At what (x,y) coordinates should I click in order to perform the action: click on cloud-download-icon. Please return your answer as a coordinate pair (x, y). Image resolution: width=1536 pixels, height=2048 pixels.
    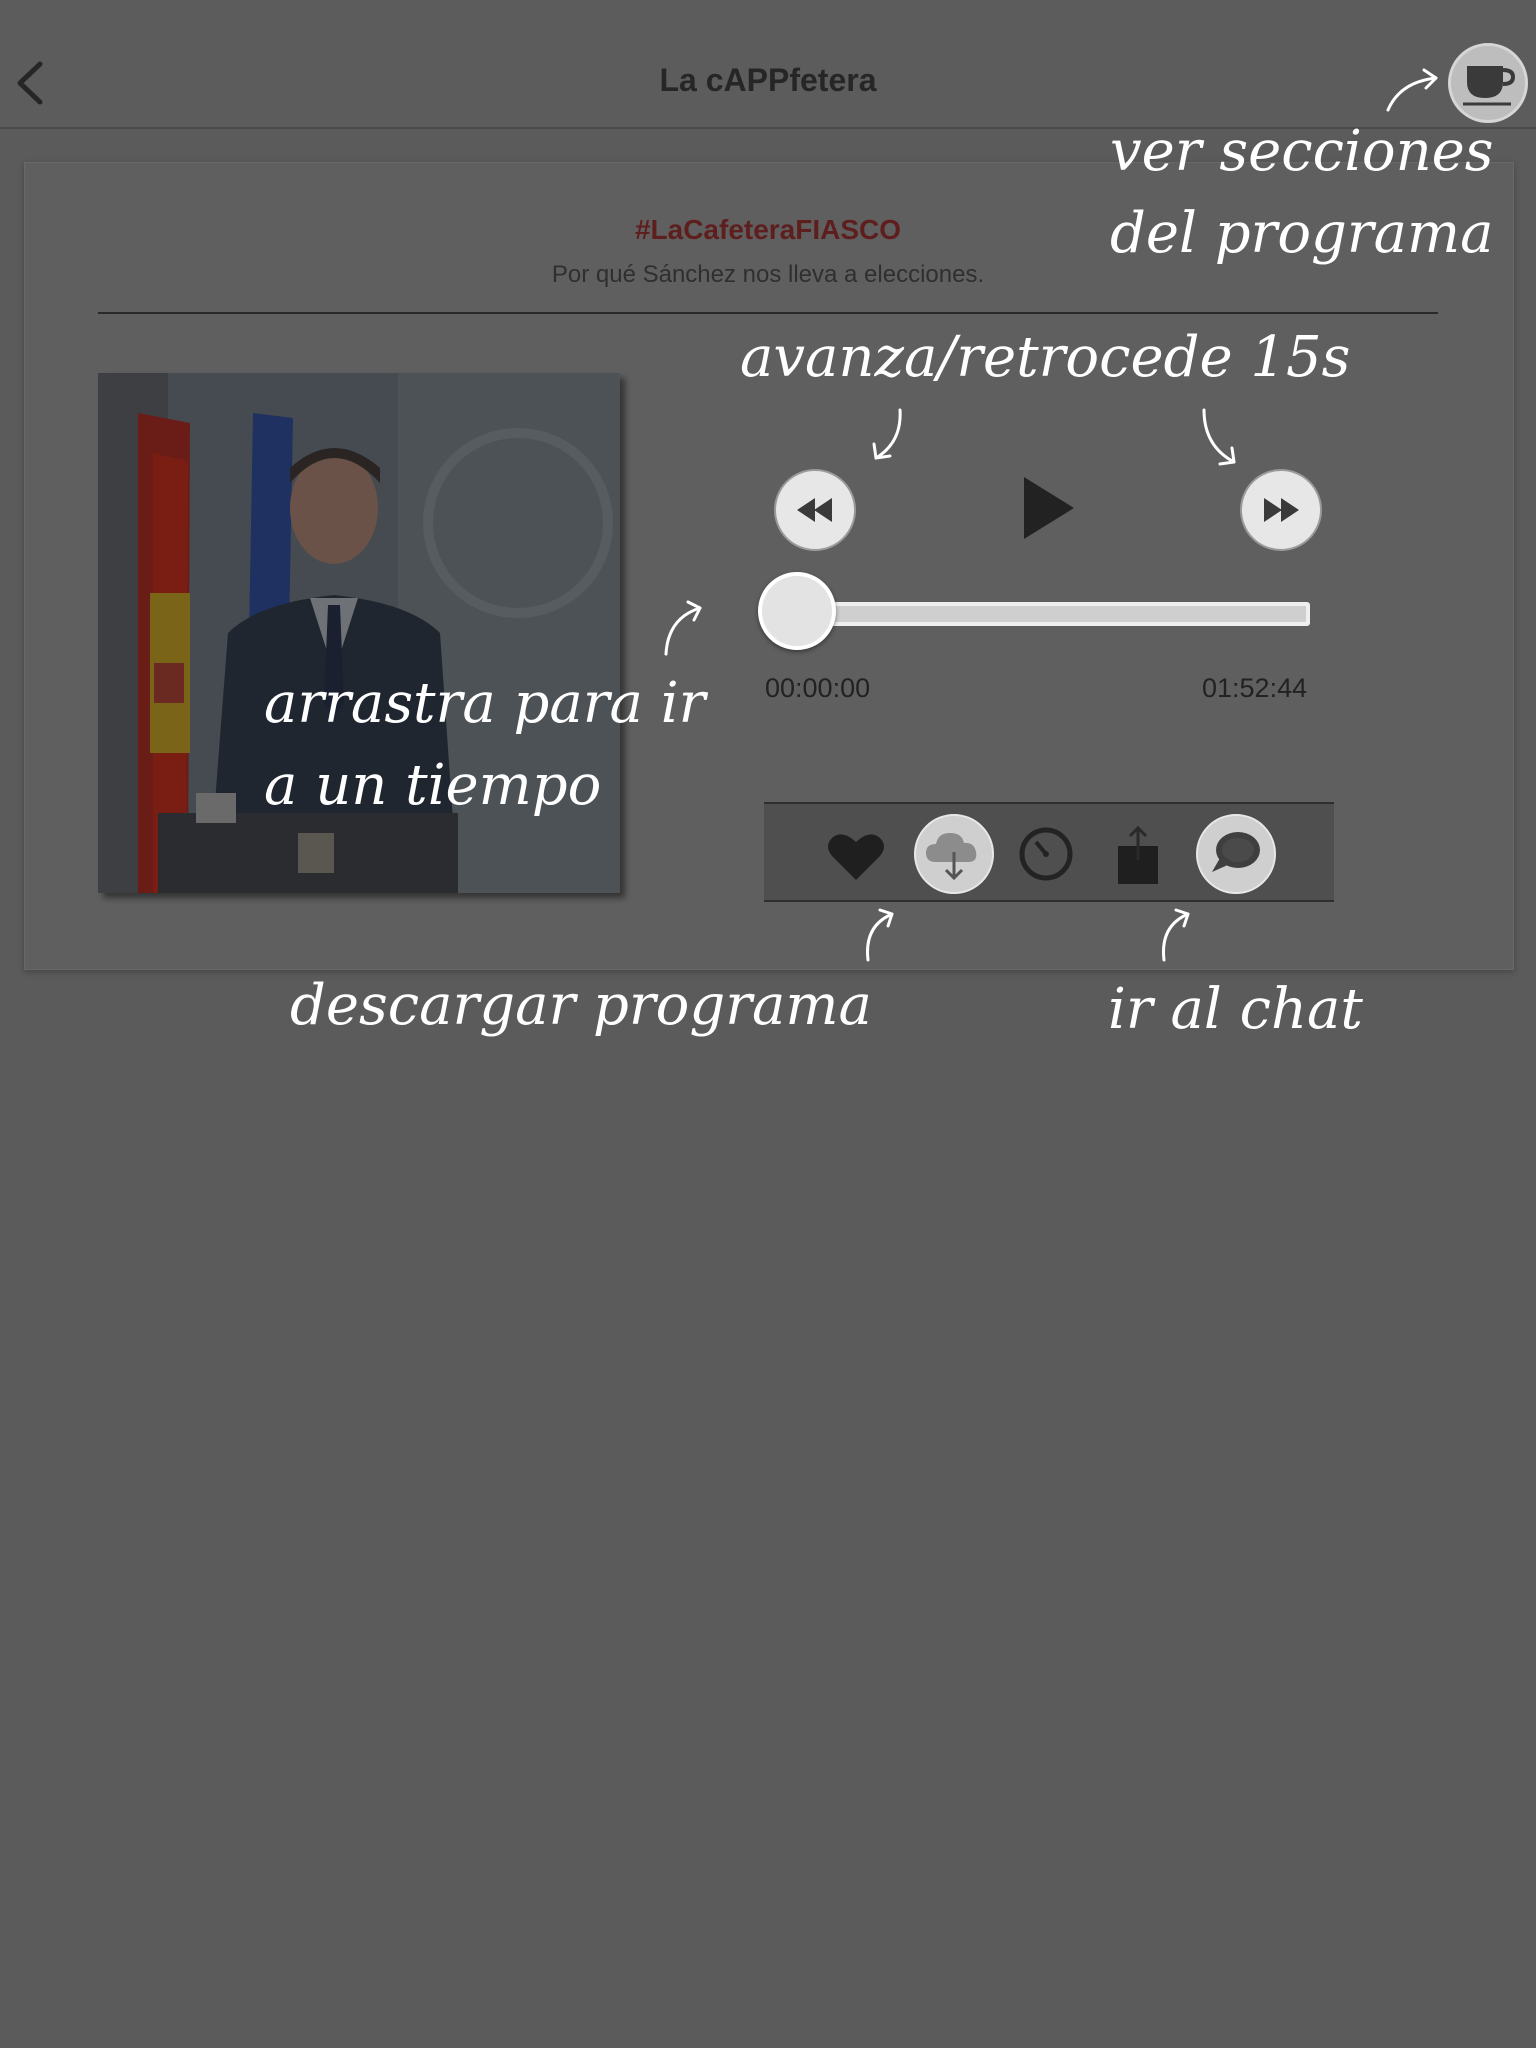
    Looking at the image, I should click on (951, 857).